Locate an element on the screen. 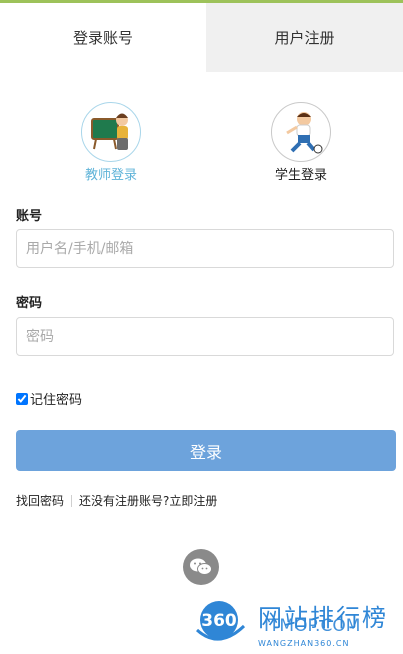 The image size is (403, 654). tab-bar: 登录账号 用户注册 is located at coordinates (201, 37).